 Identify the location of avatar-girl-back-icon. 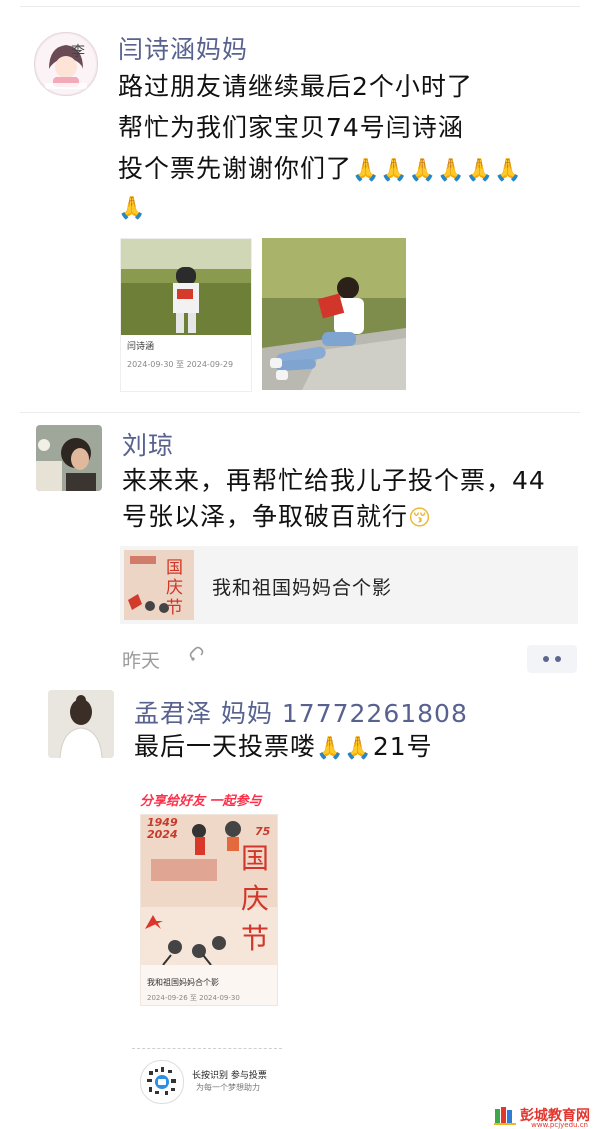
(81, 724).